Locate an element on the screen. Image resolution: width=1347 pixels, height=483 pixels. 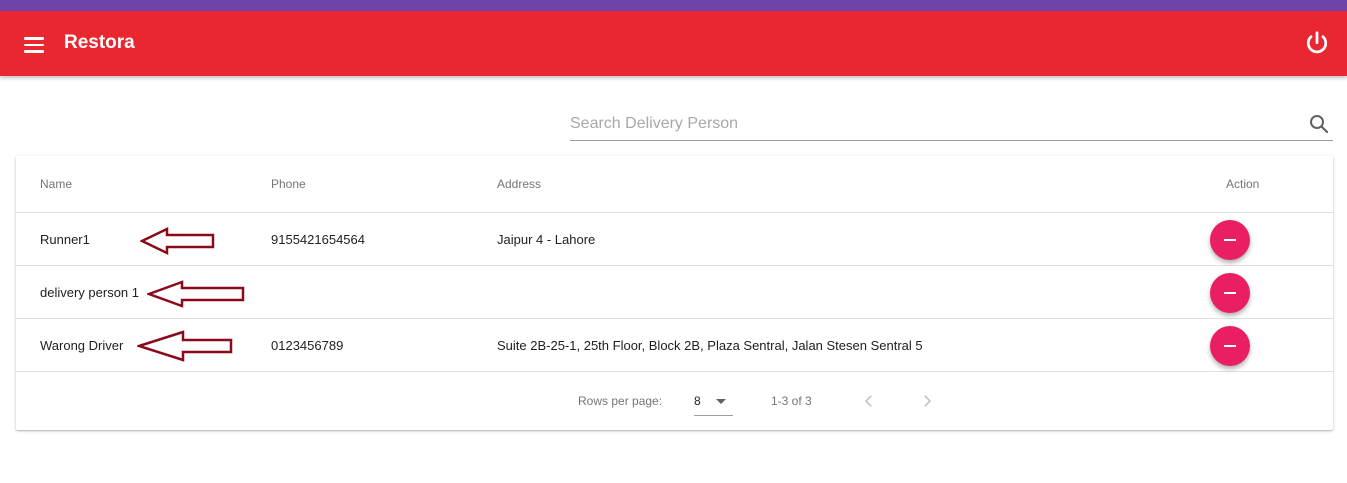
pagination-range: 1-3 of 3 is located at coordinates (791, 401).